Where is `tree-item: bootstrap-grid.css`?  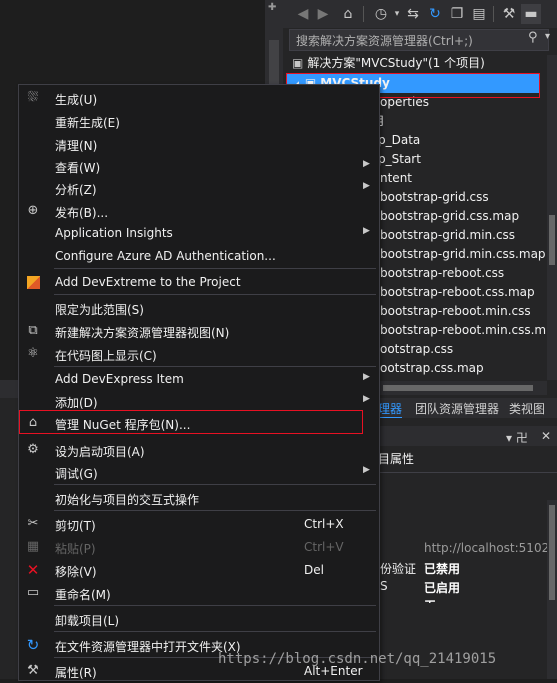 tree-item: bootstrap-grid.css is located at coordinates (434, 197).